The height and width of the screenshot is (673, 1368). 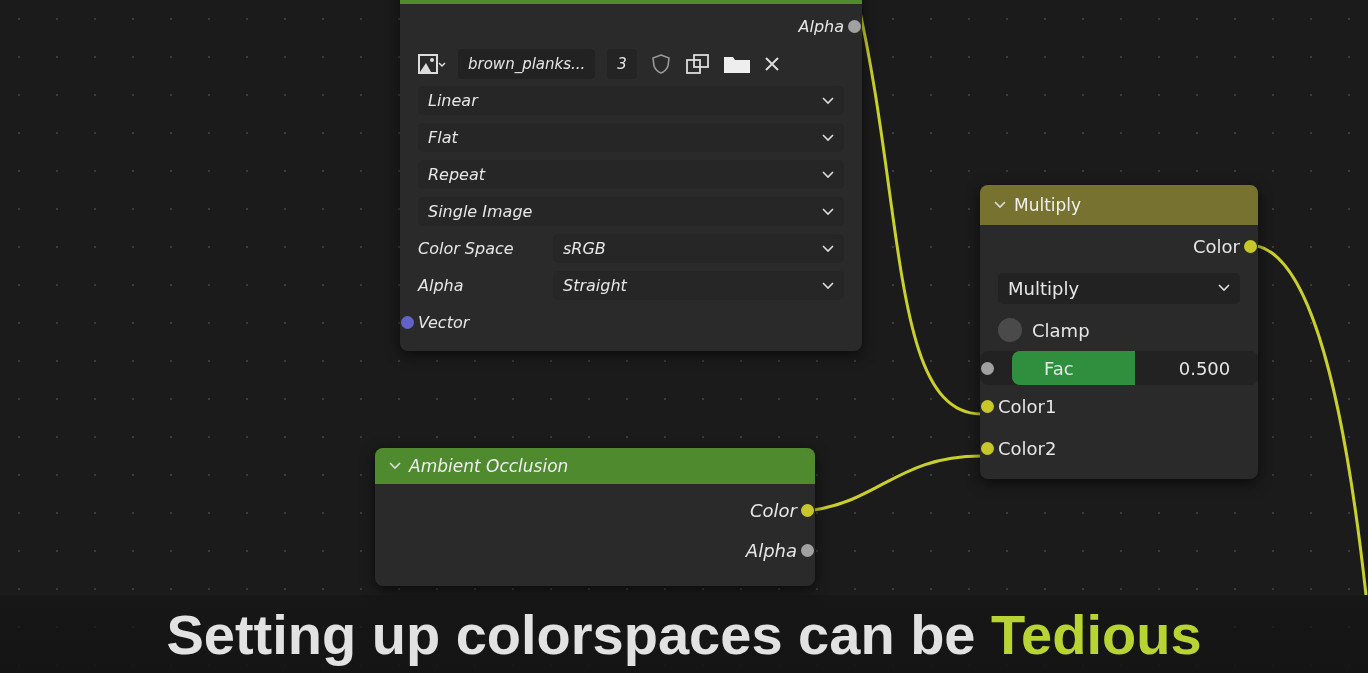 I want to click on property-label: Alpha, so click(x=441, y=285).